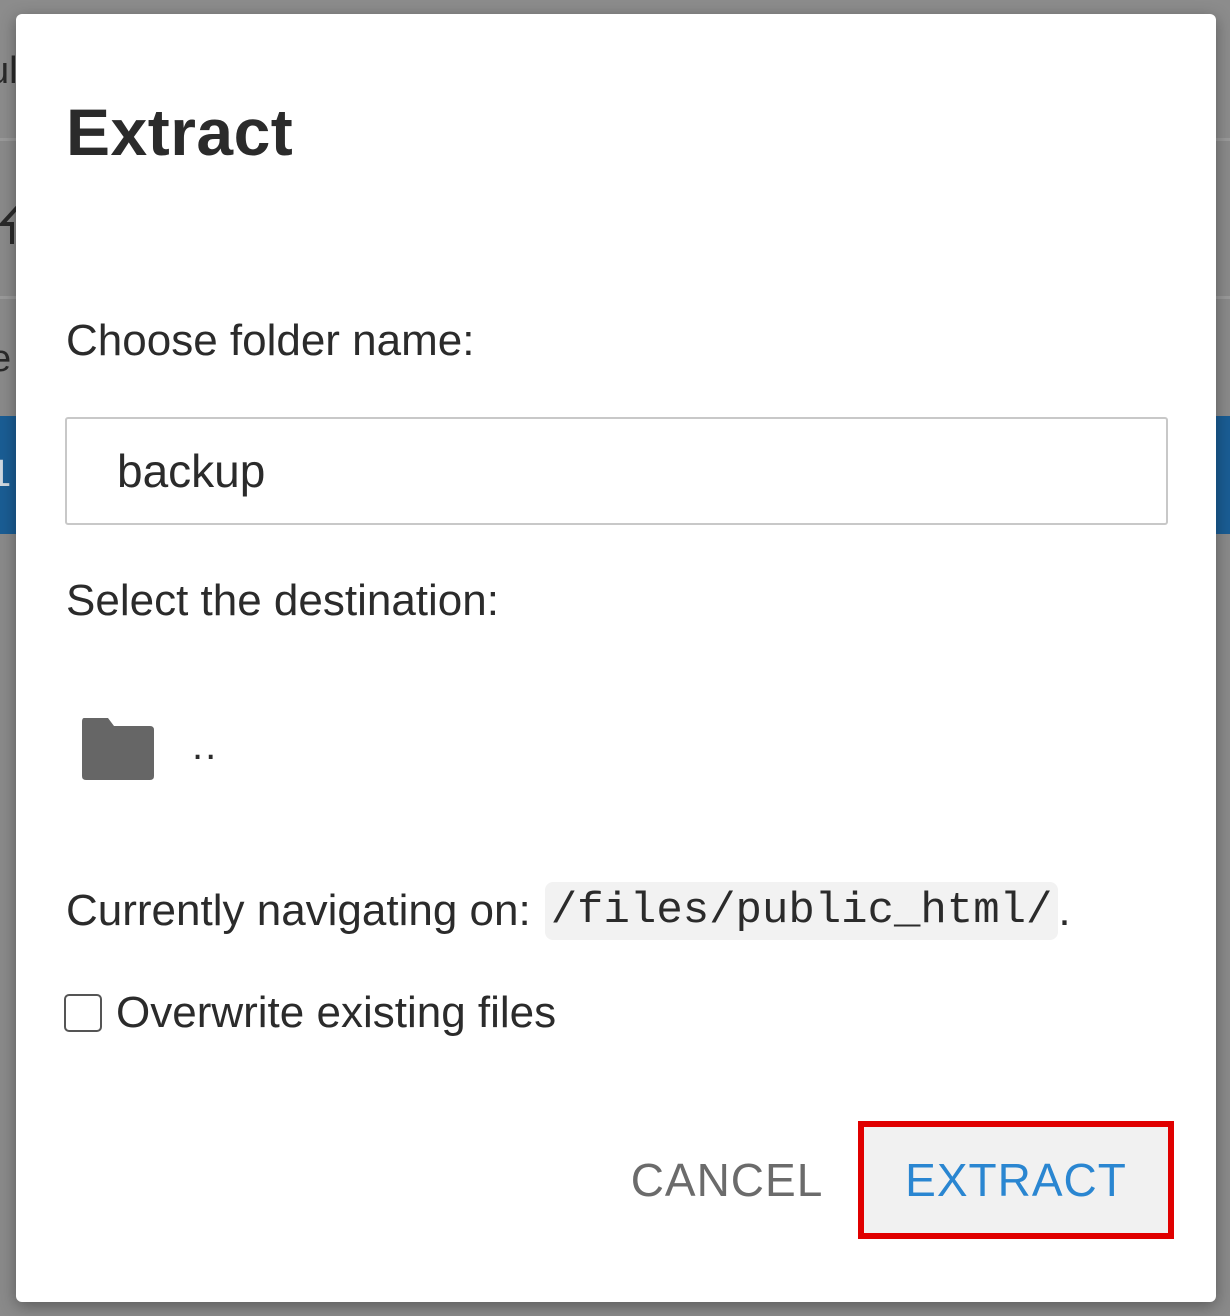 The height and width of the screenshot is (1316, 1230). Describe the element at coordinates (270, 340) in the screenshot. I see `folder-name-label: Choose folder name:` at that location.